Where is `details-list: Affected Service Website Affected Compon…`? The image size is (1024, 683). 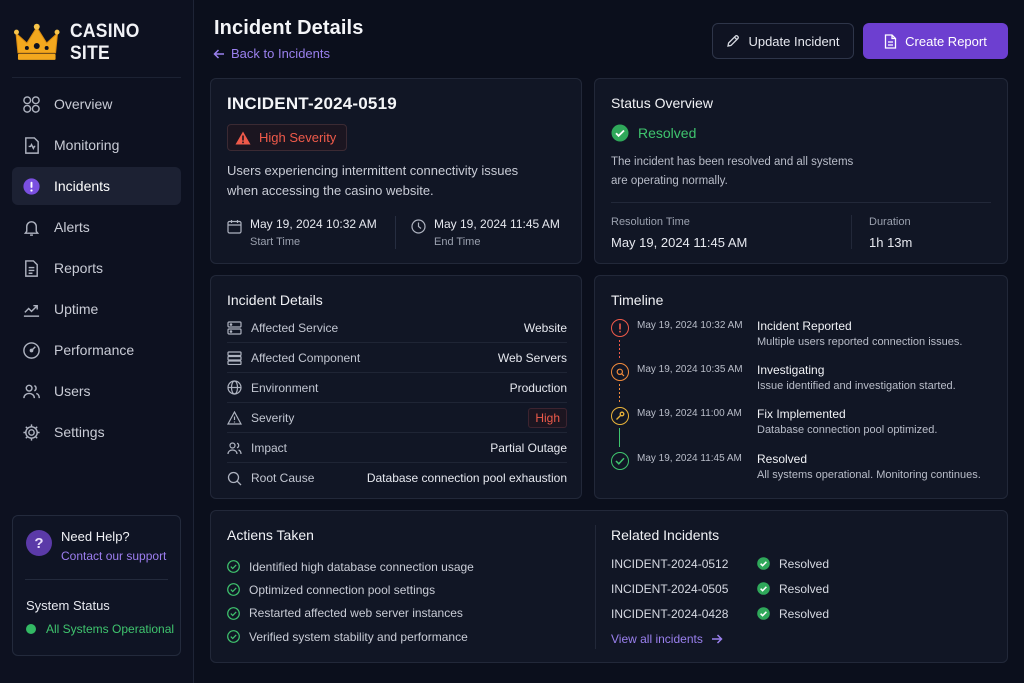 details-list: Affected Service Website Affected Compon… is located at coordinates (397, 403).